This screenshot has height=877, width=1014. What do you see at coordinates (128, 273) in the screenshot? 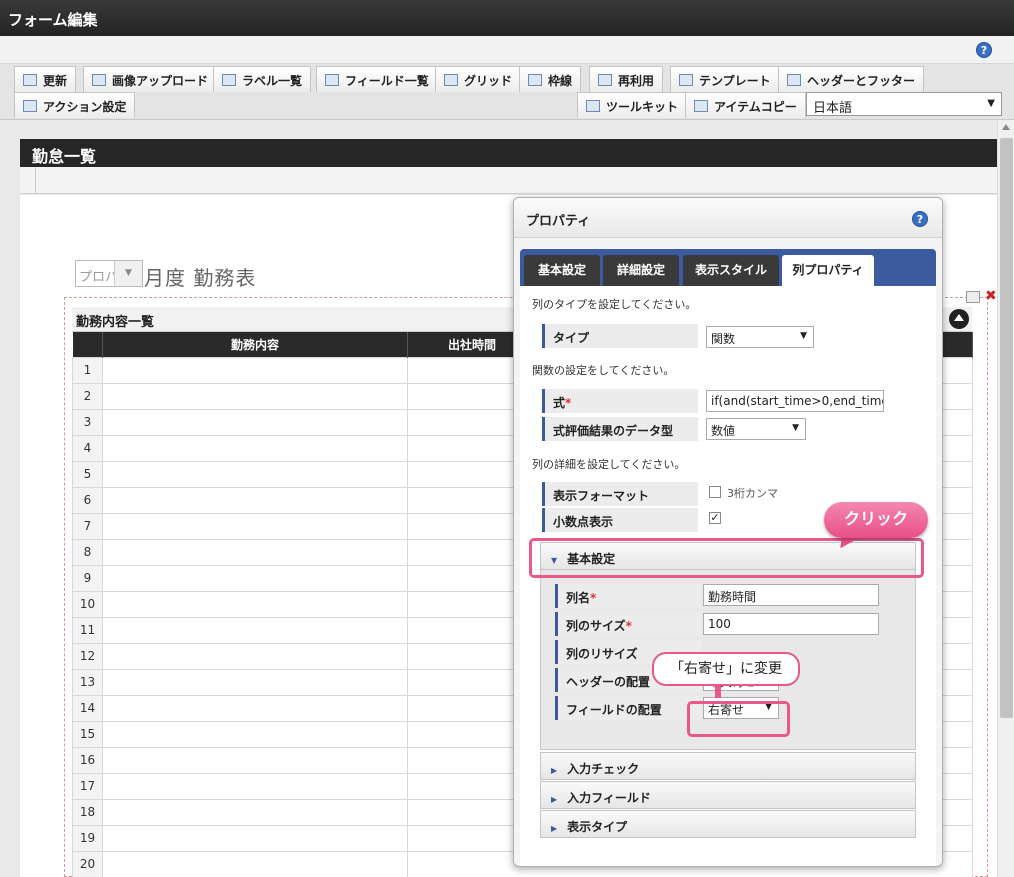
I see `dropdown-icon: ▼` at bounding box center [128, 273].